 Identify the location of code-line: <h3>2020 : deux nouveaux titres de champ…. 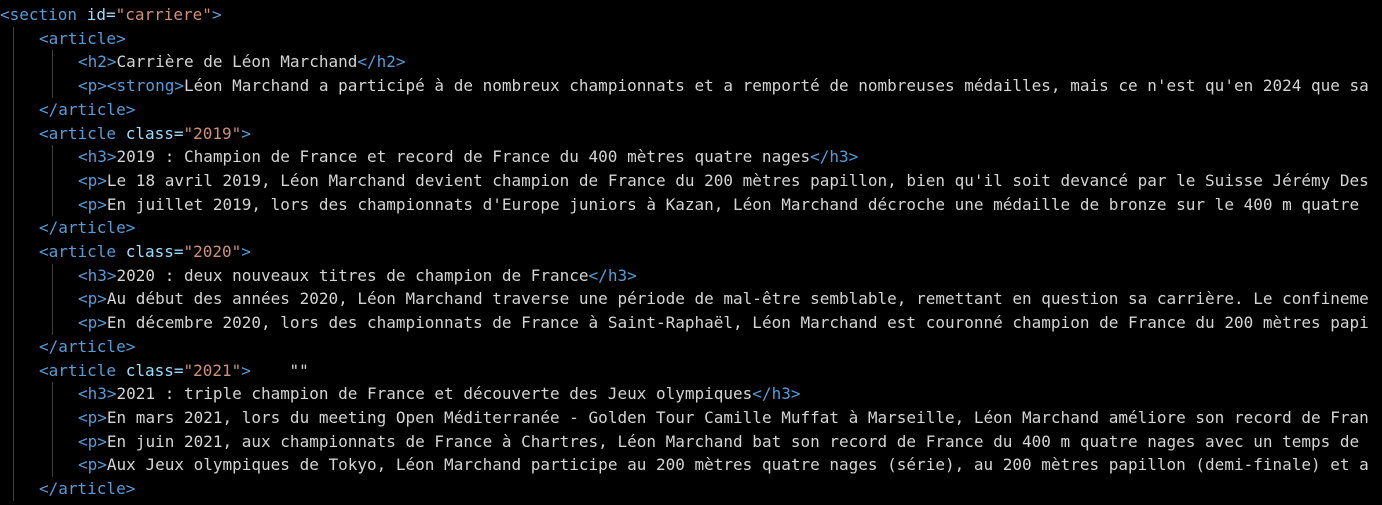
(357, 276).